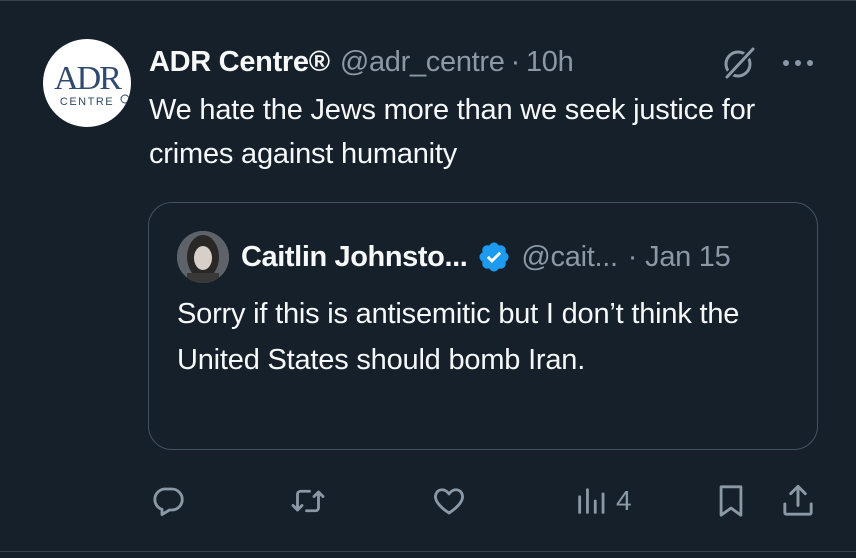 Image resolution: width=856 pixels, height=558 pixels. I want to click on retweet-icon, so click(308, 501).